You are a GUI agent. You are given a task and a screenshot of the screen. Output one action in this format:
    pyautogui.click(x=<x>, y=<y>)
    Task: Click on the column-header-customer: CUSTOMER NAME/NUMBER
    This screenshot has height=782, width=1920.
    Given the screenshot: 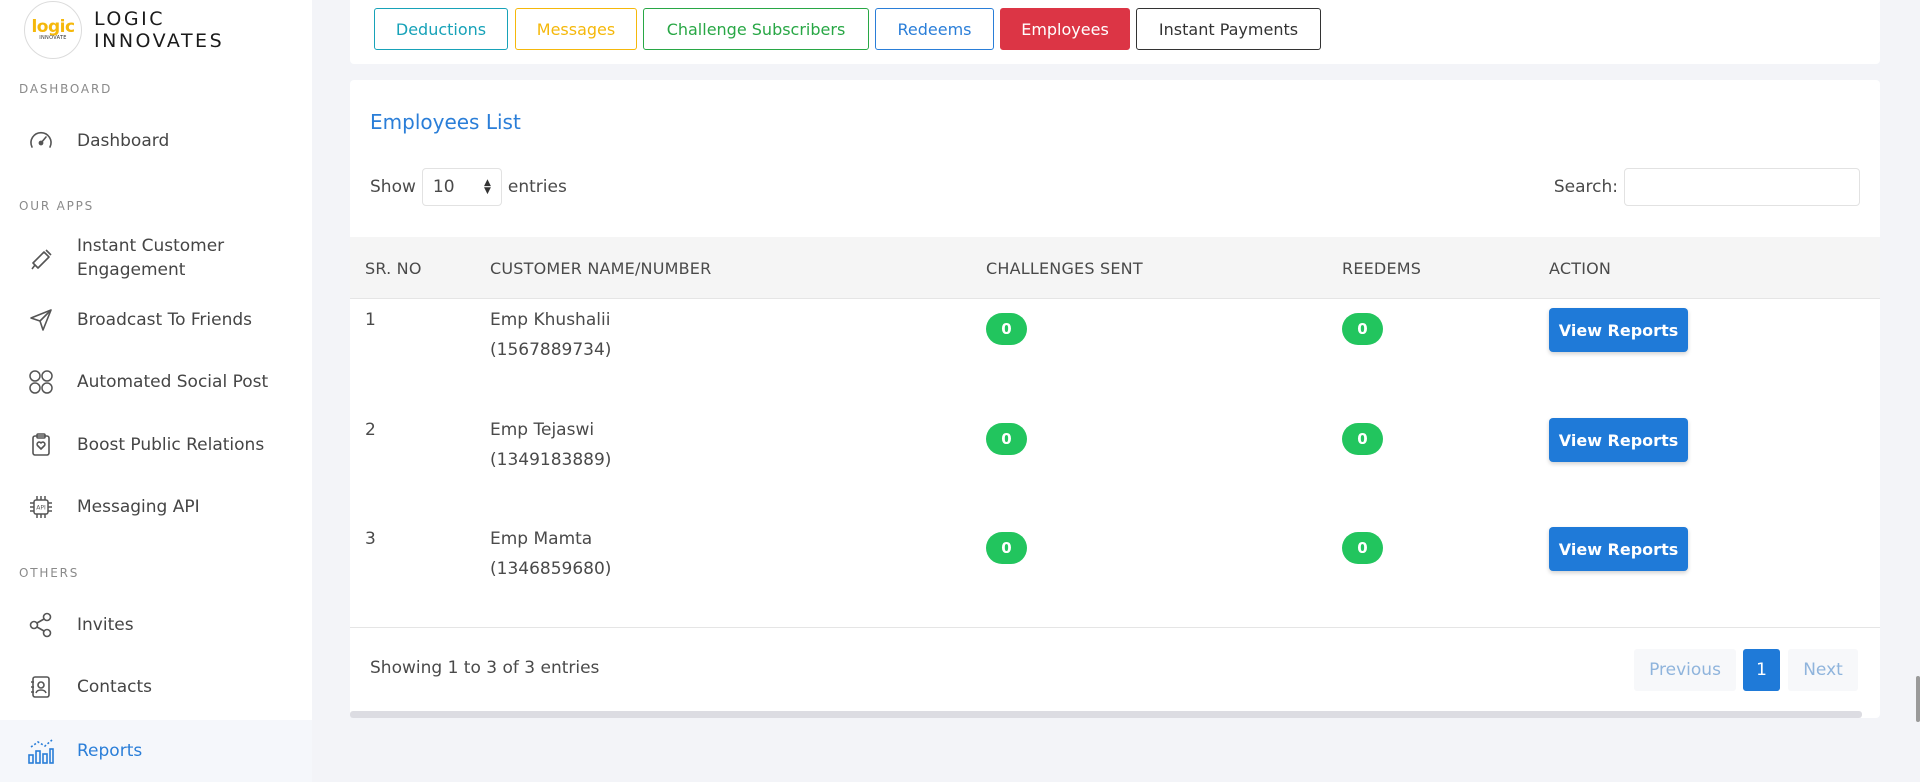 What is the action you would take?
    pyautogui.click(x=600, y=268)
    